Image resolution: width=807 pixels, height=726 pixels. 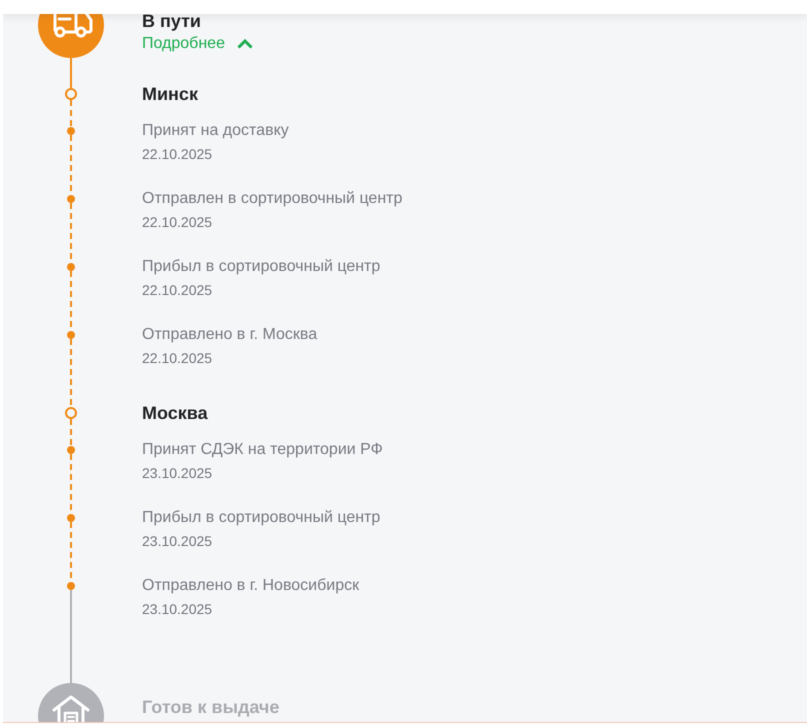 I want to click on city-name: Минск, so click(x=170, y=94).